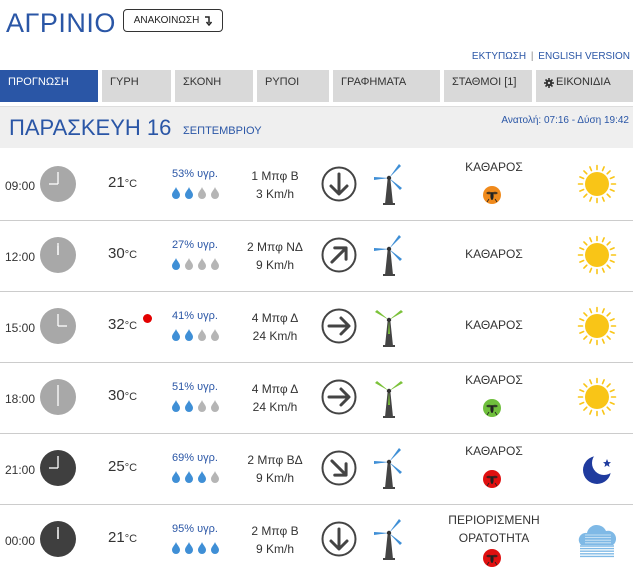 Image resolution: width=633 pixels, height=575 pixels. I want to click on temperature: 30°C, so click(122, 253).